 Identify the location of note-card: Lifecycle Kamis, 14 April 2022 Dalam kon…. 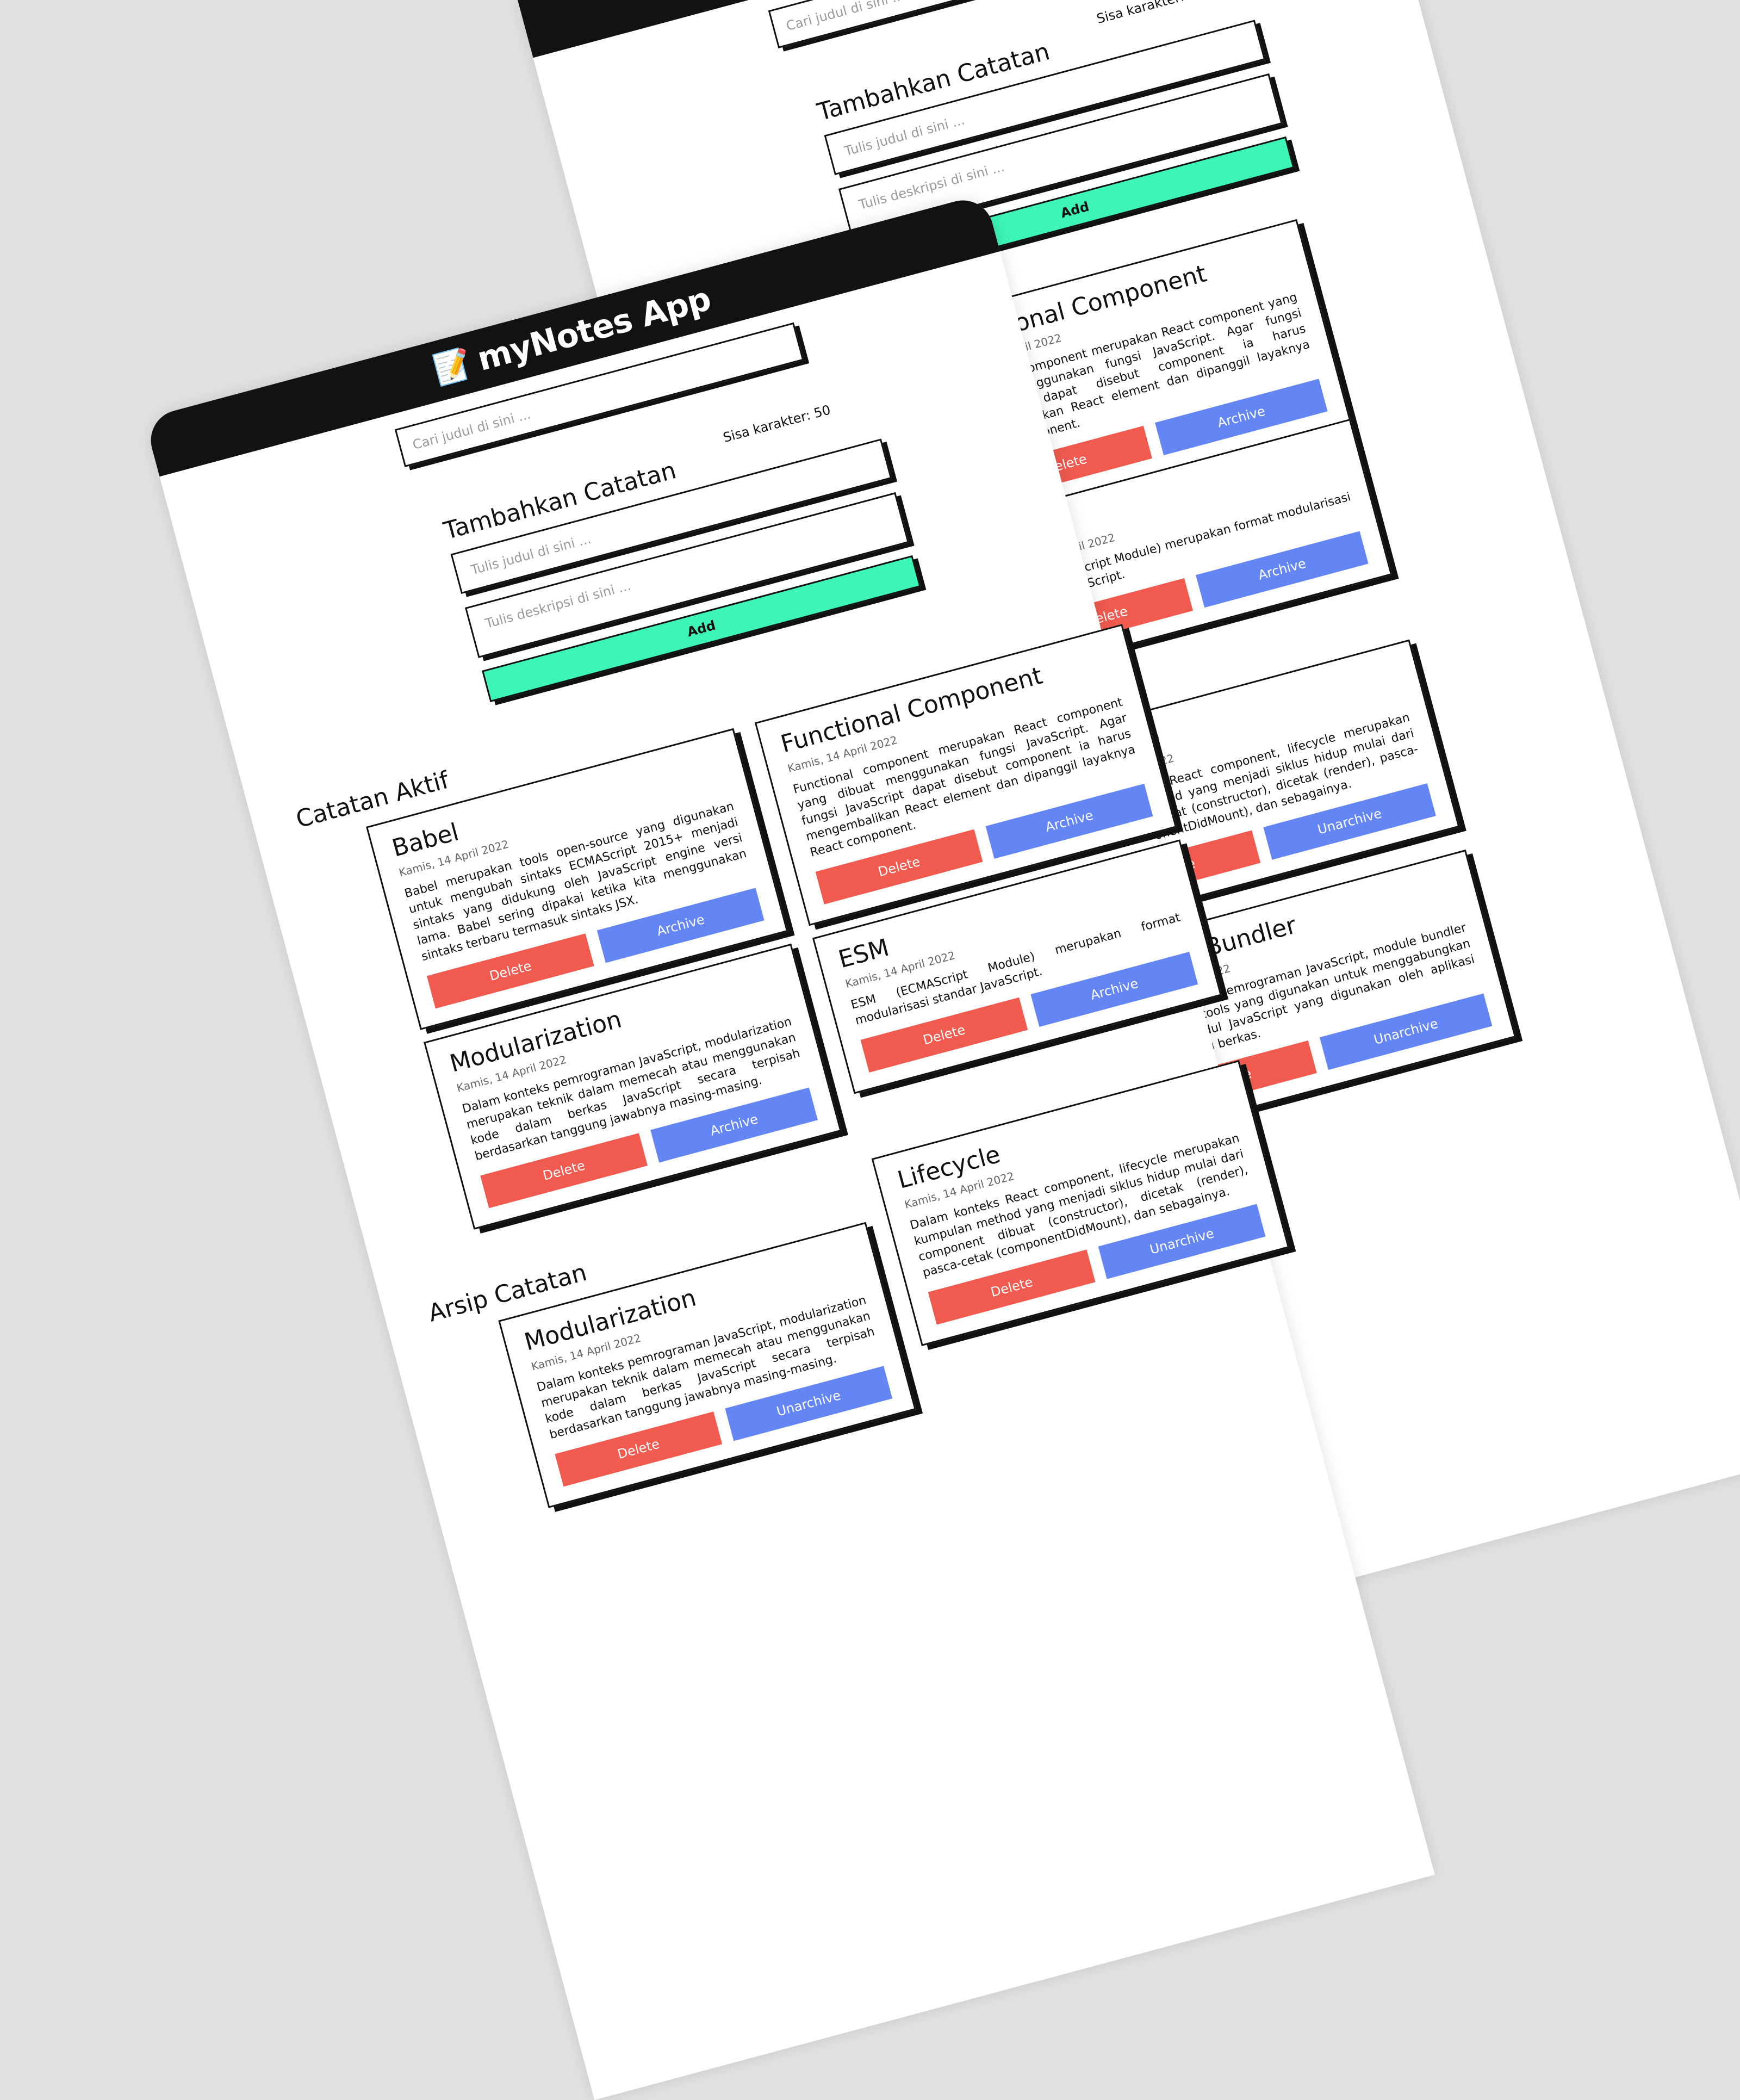
(1080, 1203).